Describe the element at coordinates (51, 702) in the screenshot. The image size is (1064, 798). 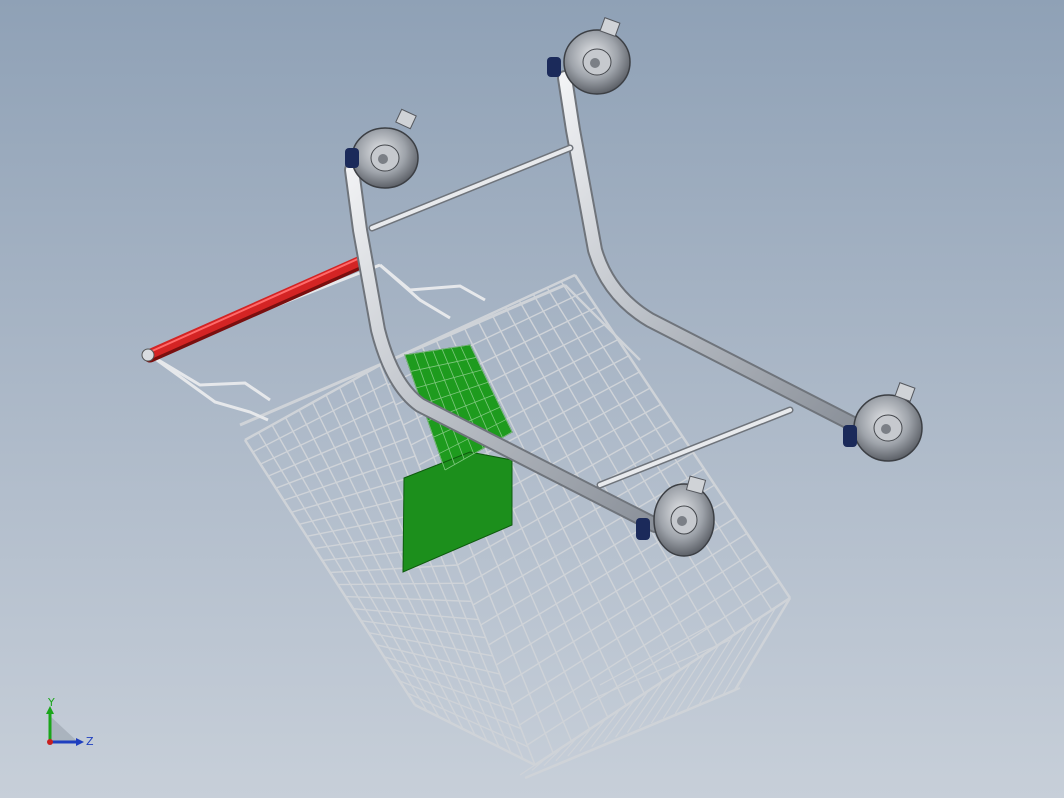
I see `y-axis-label: Y` at that location.